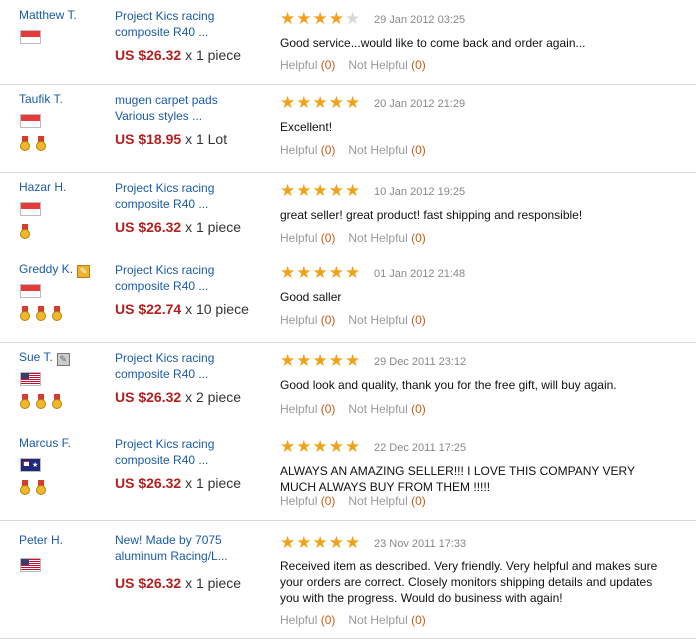 This screenshot has height=639, width=700. Describe the element at coordinates (45, 443) in the screenshot. I see `buyer-name: Marcus F.` at that location.